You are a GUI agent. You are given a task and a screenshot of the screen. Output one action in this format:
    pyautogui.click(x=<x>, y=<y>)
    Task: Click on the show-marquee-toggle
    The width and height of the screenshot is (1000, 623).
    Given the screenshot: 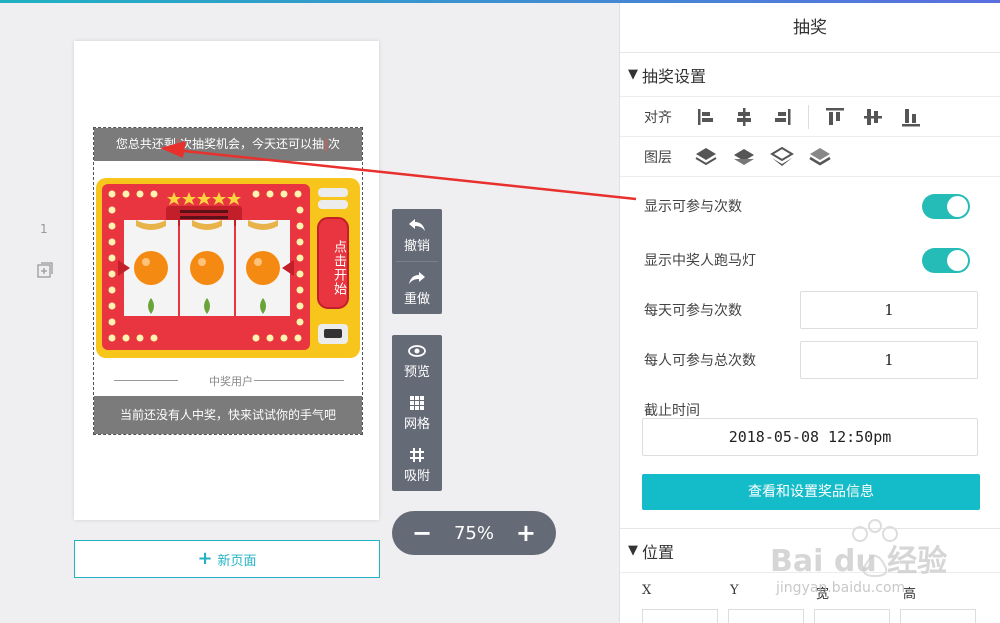 What is the action you would take?
    pyautogui.click(x=946, y=260)
    